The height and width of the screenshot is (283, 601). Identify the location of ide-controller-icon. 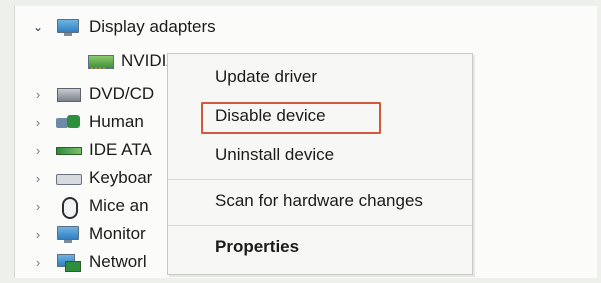
(68, 150).